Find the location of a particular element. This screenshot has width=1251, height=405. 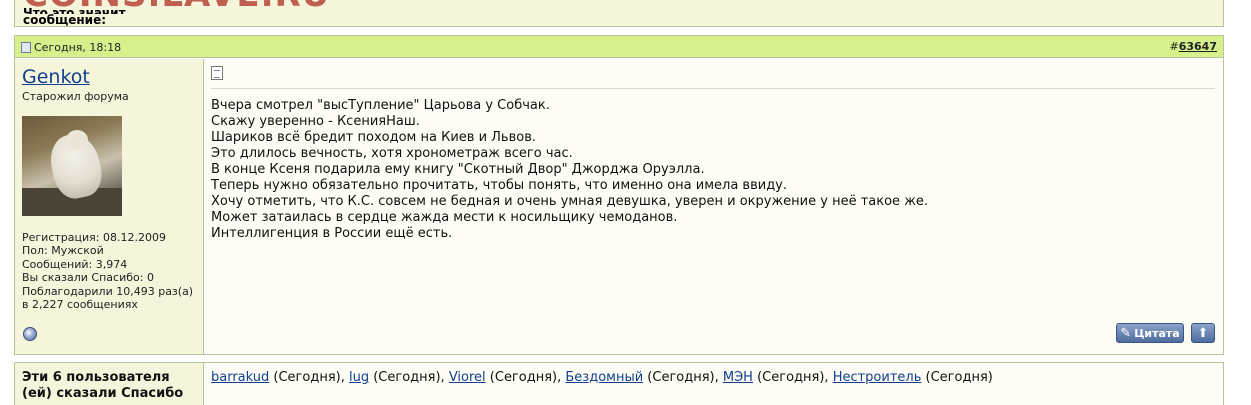

thanks-user-link: barrakud is located at coordinates (240, 377).